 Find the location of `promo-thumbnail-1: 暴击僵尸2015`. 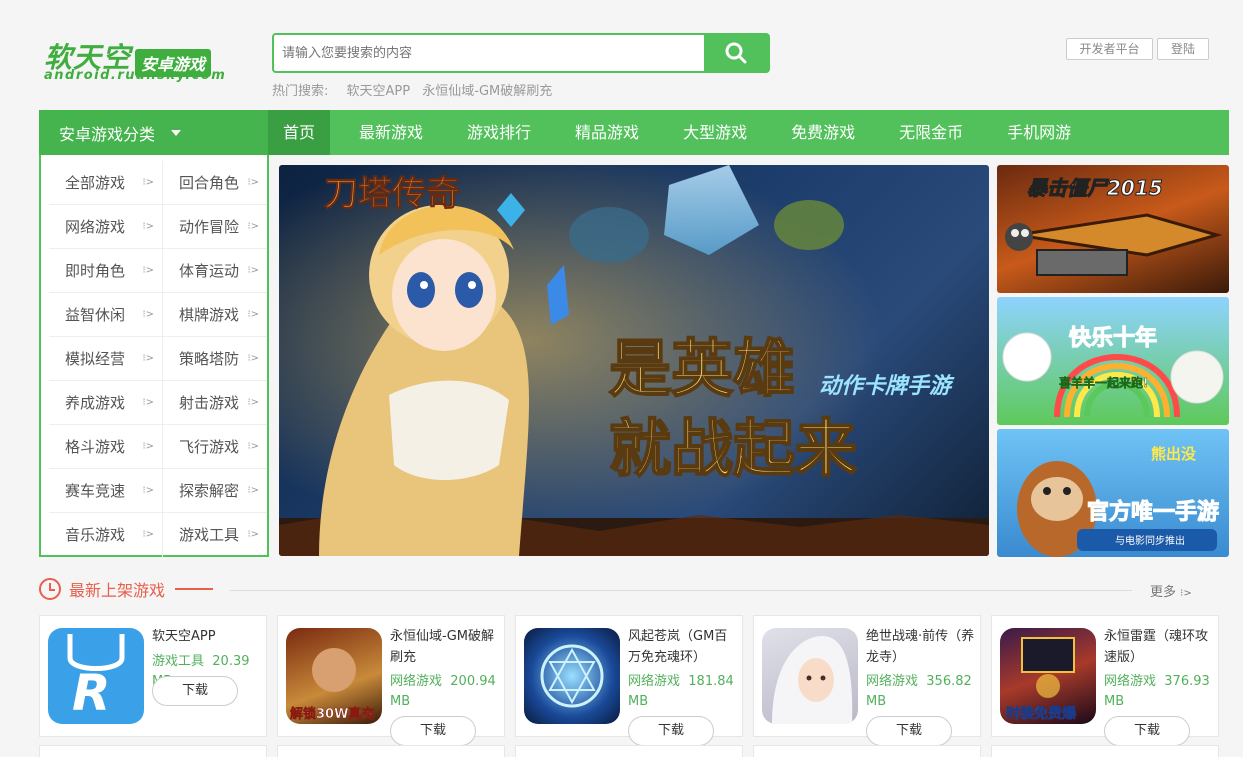

promo-thumbnail-1: 暴击僵尸2015 is located at coordinates (1113, 229).